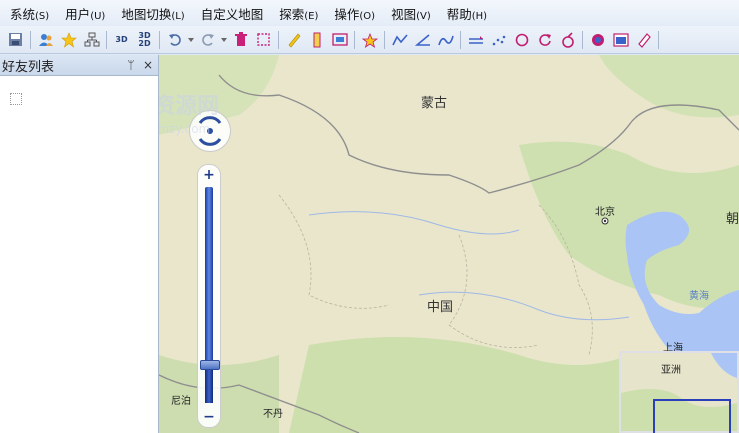  What do you see at coordinates (367, 16) in the screenshot?
I see `menu-key: (O)` at bounding box center [367, 16].